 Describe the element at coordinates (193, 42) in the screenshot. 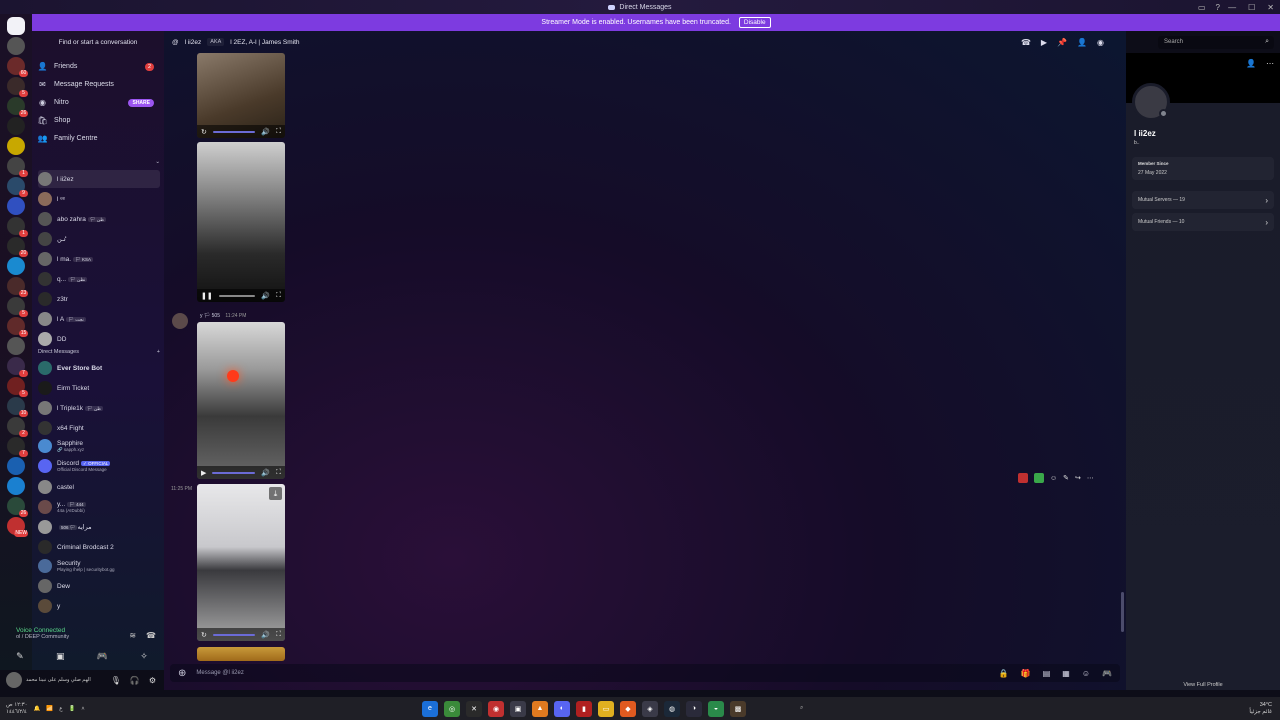

I see `chat-recipient: l ii2ez` at that location.